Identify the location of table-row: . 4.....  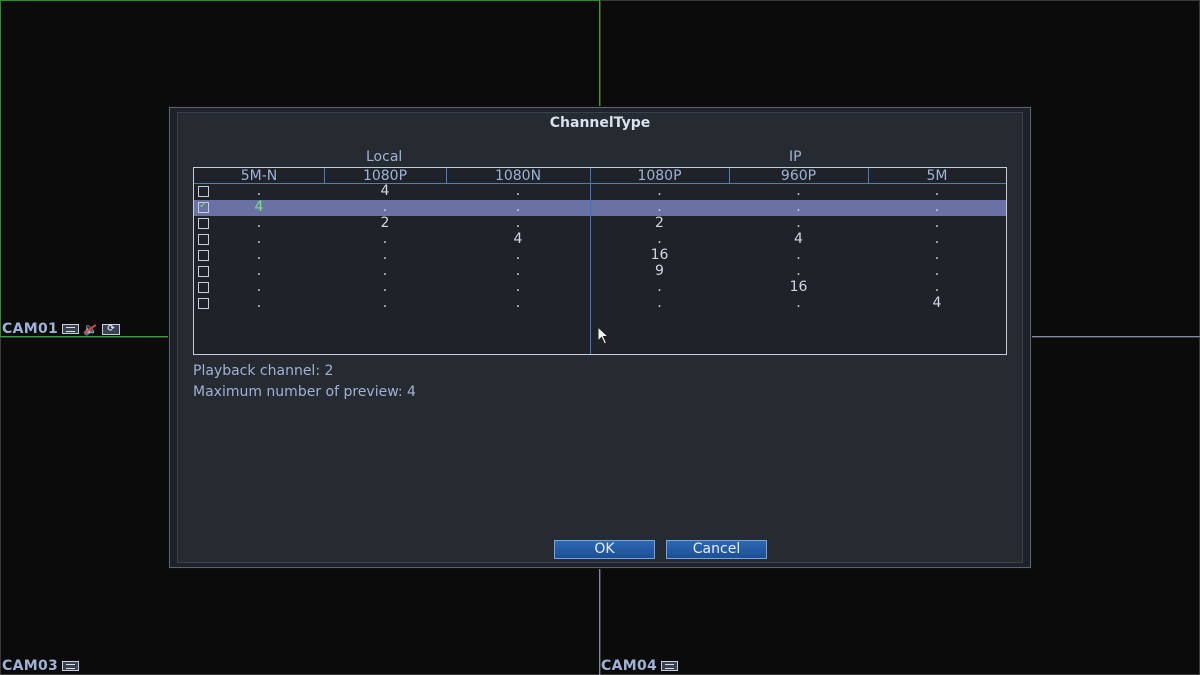
(600, 192).